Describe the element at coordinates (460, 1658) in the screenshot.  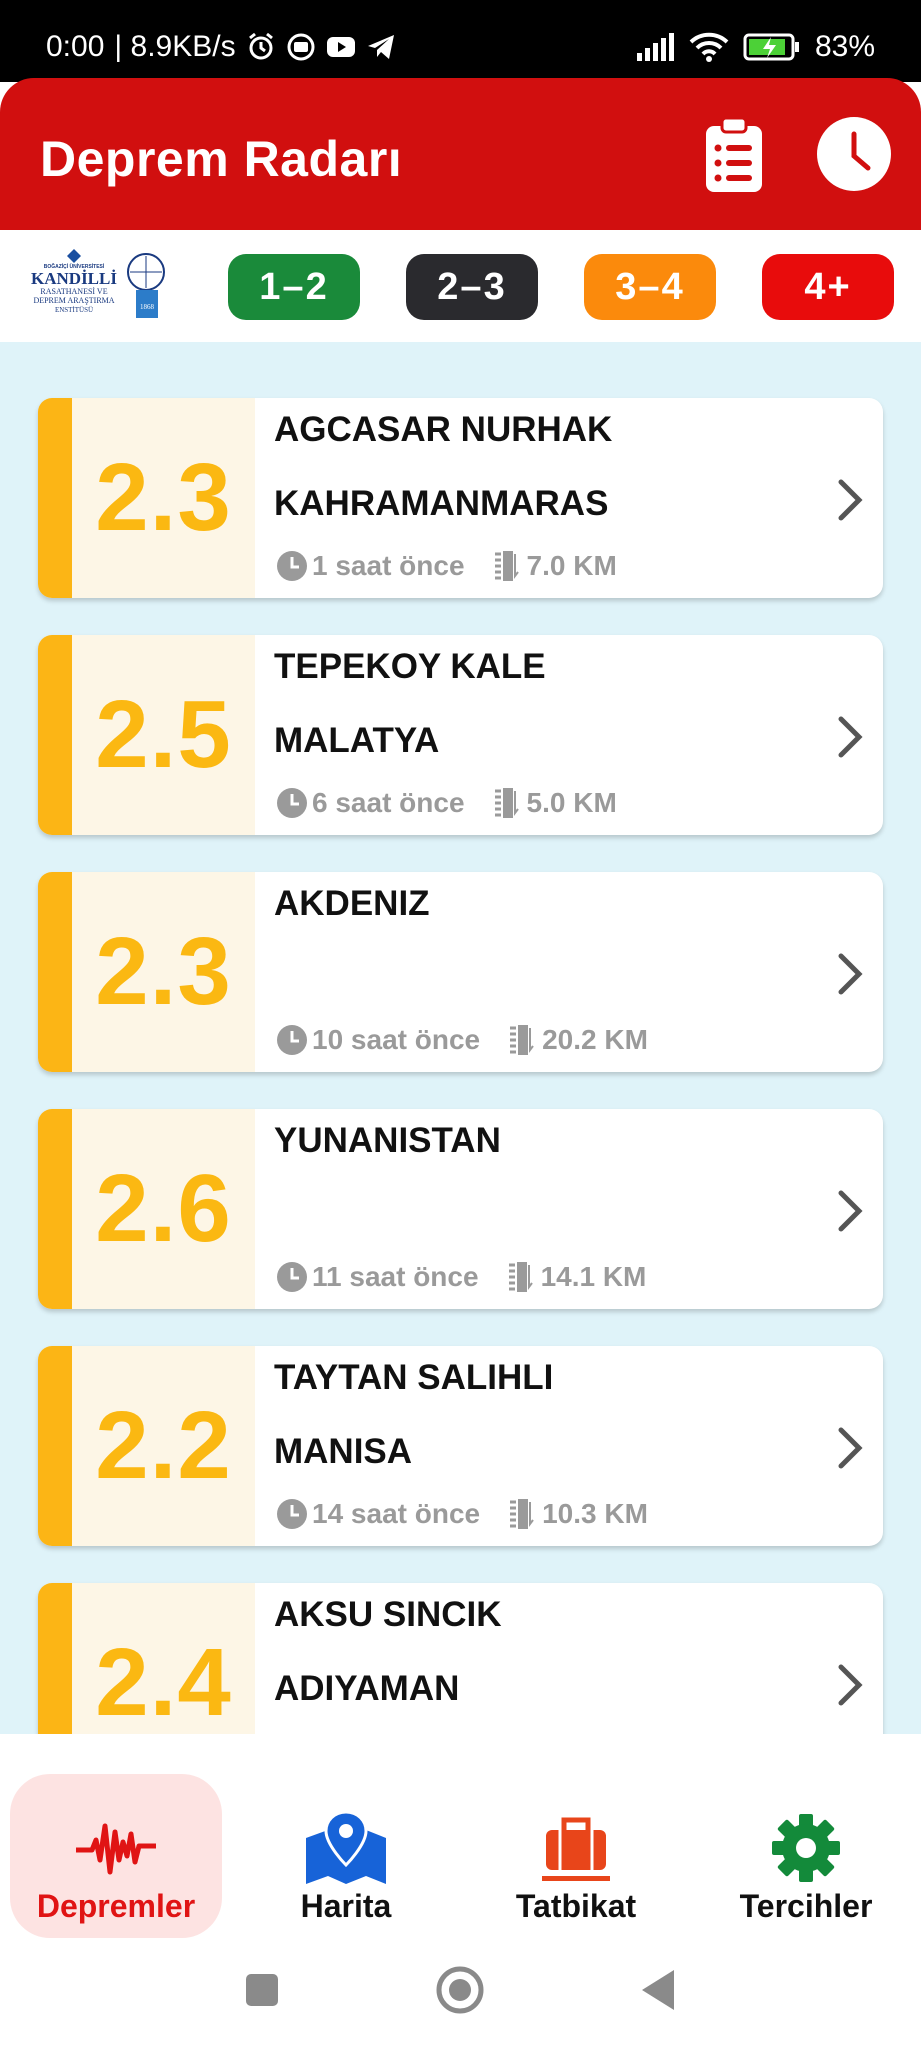
I see `earthquake-card: 2.4 AKSU SINCIK ADIYAMAN` at that location.